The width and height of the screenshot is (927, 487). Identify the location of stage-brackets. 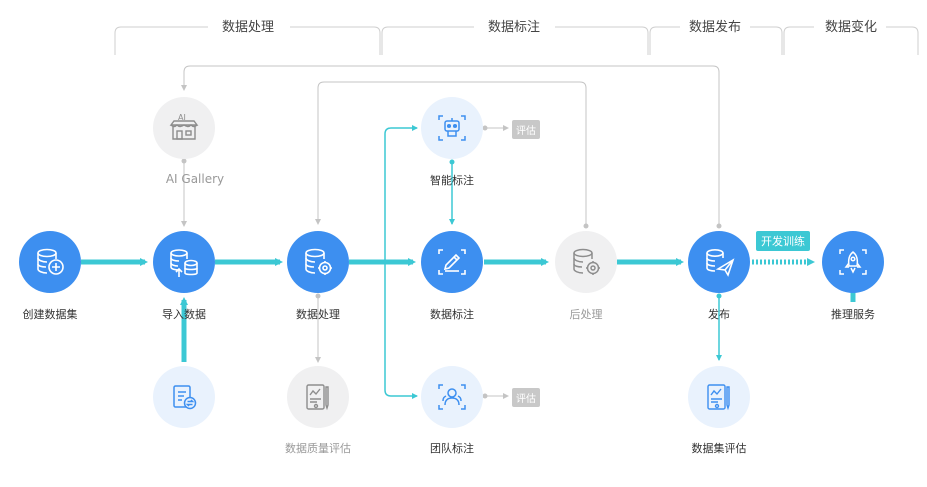
(516, 40).